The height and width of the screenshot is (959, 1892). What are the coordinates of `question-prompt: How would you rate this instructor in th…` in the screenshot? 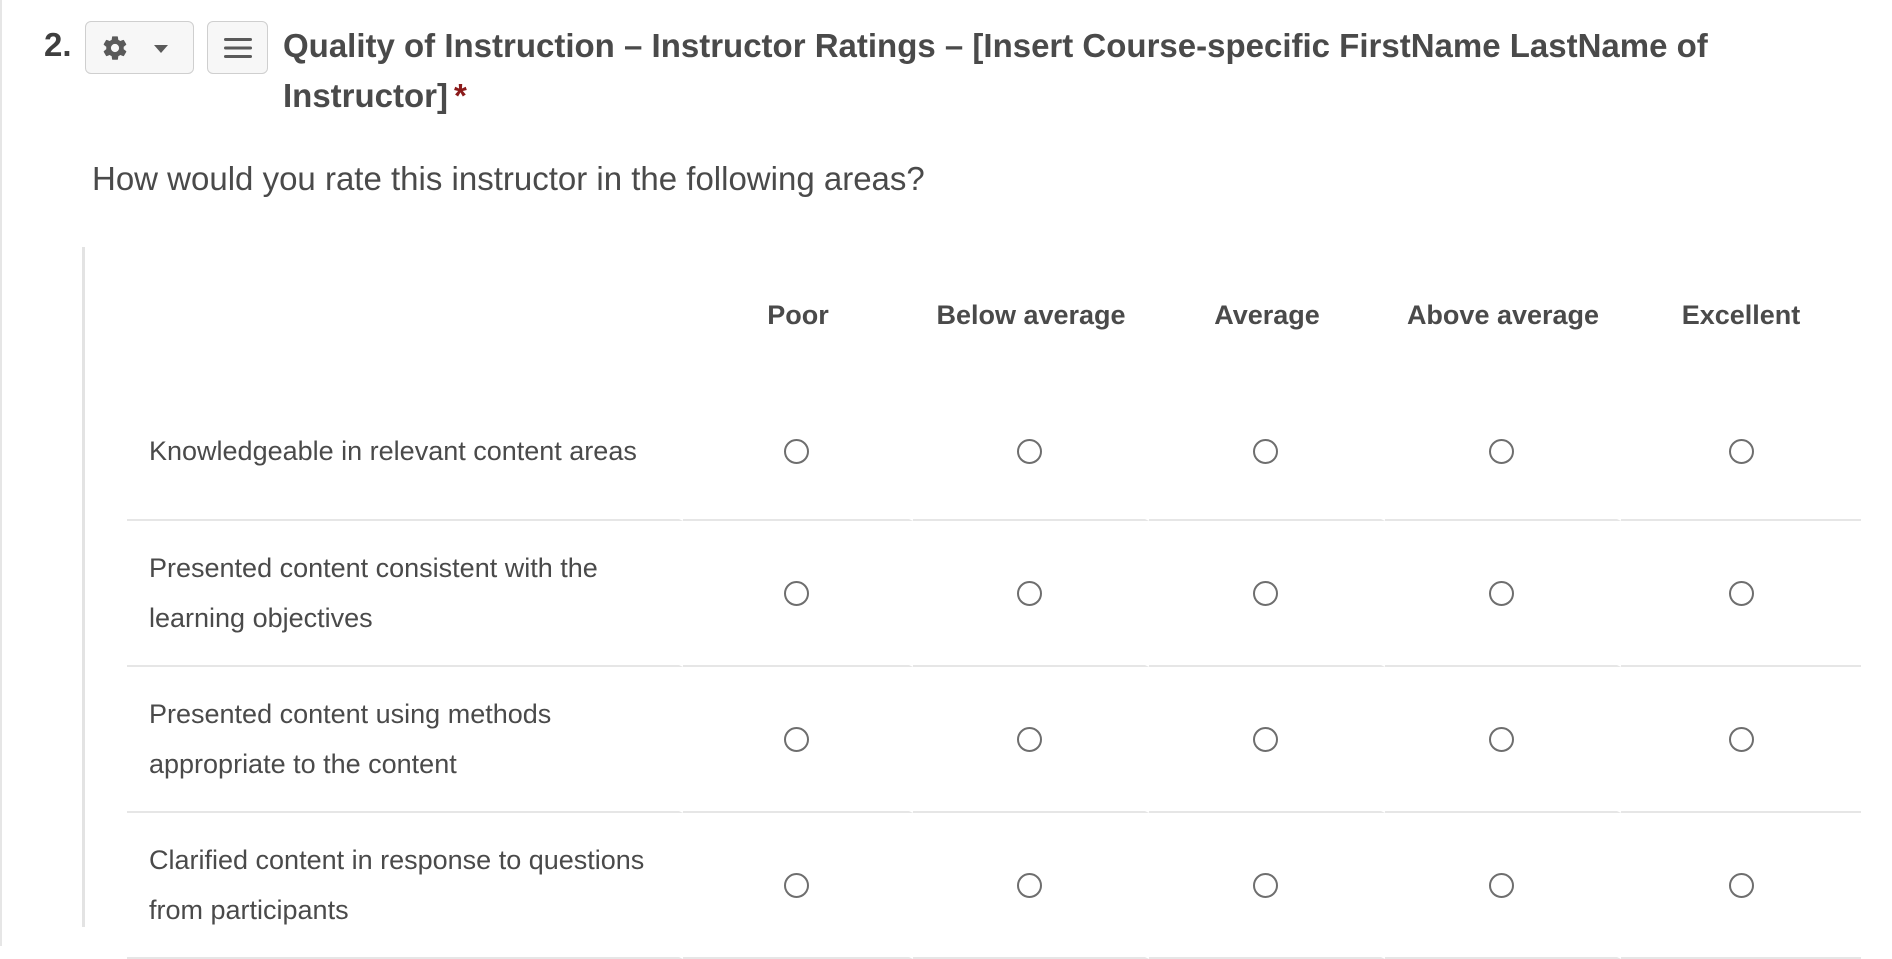 It's located at (508, 178).